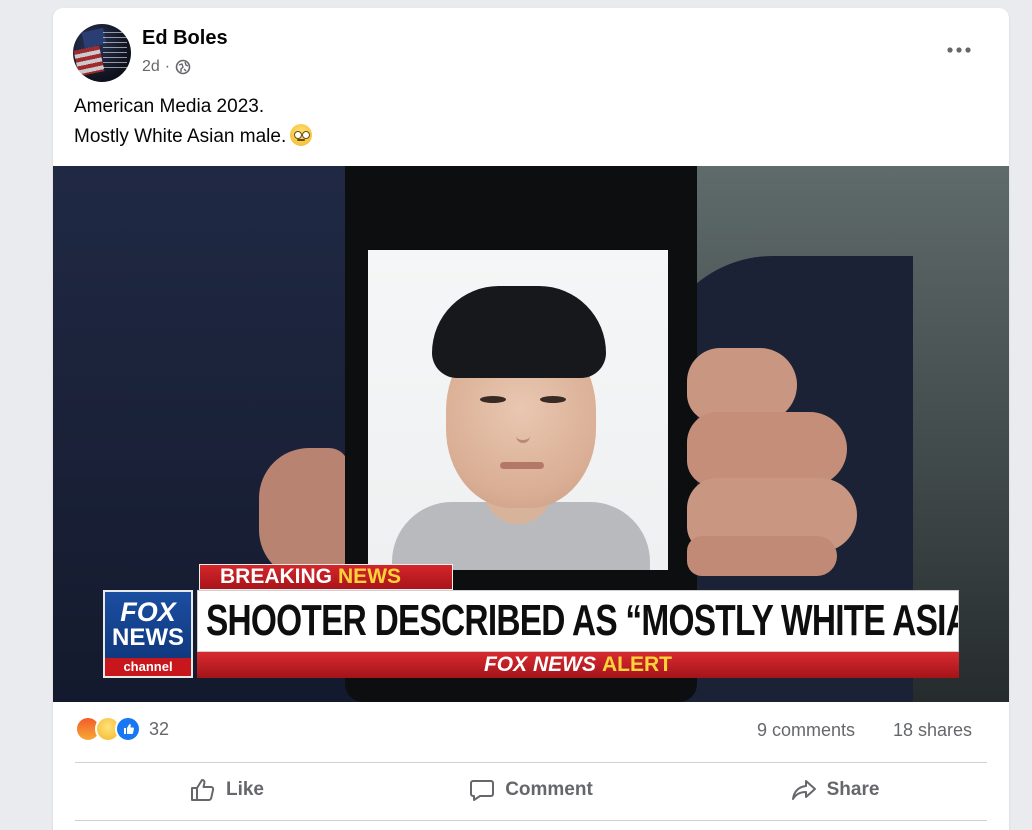 This screenshot has height=830, width=1032. I want to click on author-avatar, so click(102, 53).